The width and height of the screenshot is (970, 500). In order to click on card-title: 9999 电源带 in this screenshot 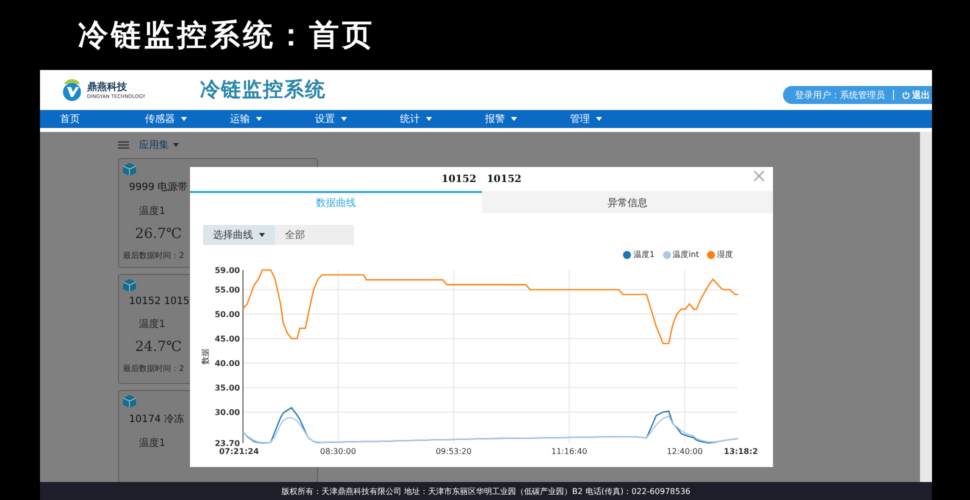, I will do `click(158, 187)`.